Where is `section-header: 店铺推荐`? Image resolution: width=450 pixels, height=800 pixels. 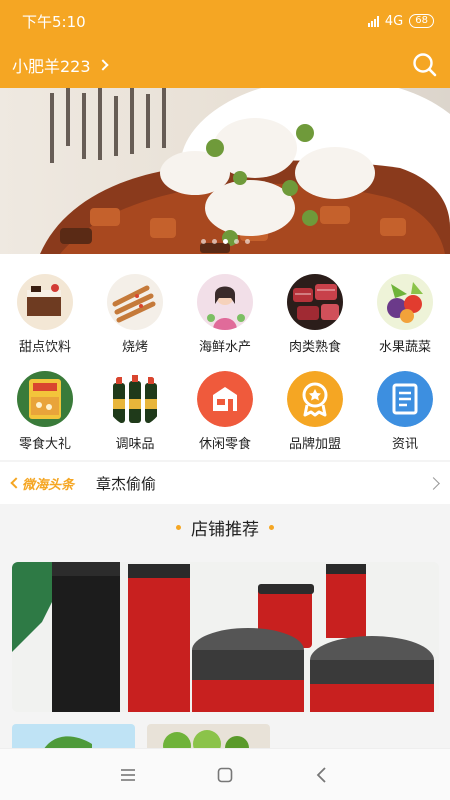
section-header: 店铺推荐 is located at coordinates (225, 527).